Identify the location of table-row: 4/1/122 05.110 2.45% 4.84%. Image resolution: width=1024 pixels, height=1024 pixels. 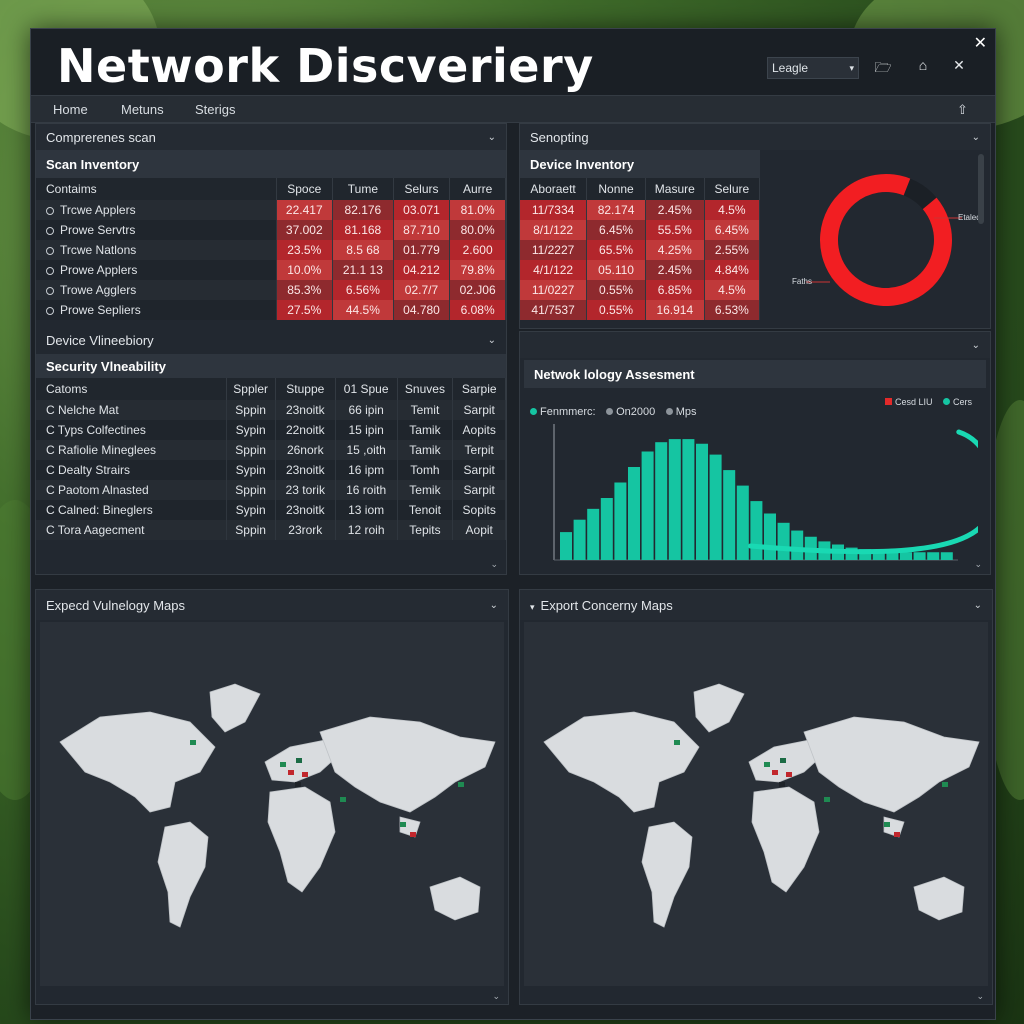
(640, 270).